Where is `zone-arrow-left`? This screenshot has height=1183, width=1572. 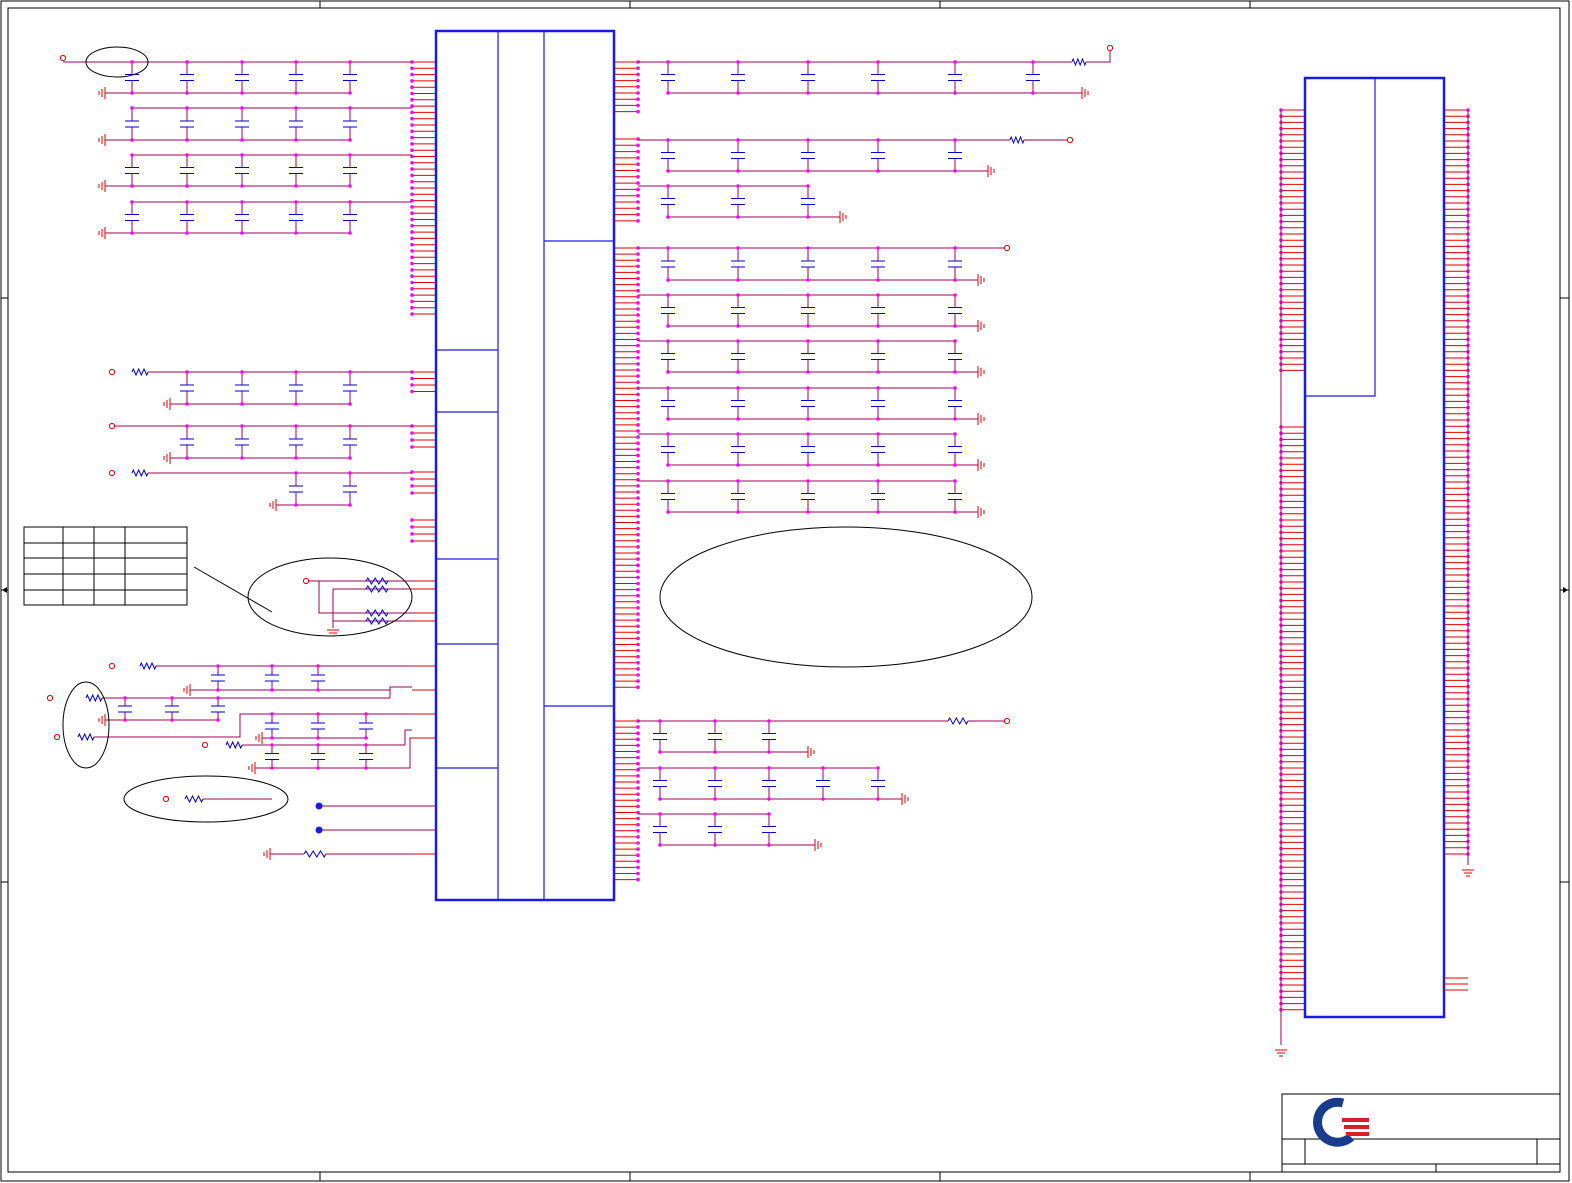 zone-arrow-left is located at coordinates (4, 590).